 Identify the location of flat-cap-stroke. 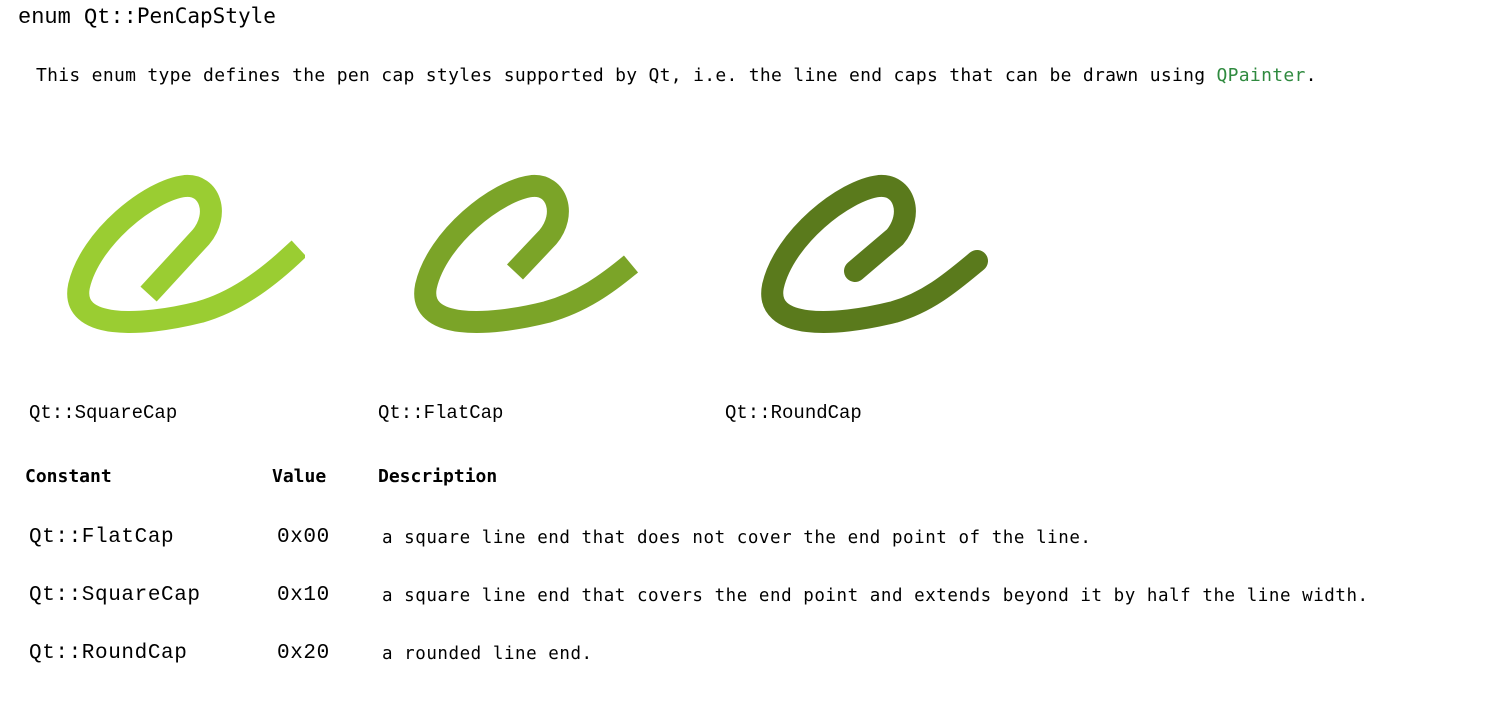
(526, 254).